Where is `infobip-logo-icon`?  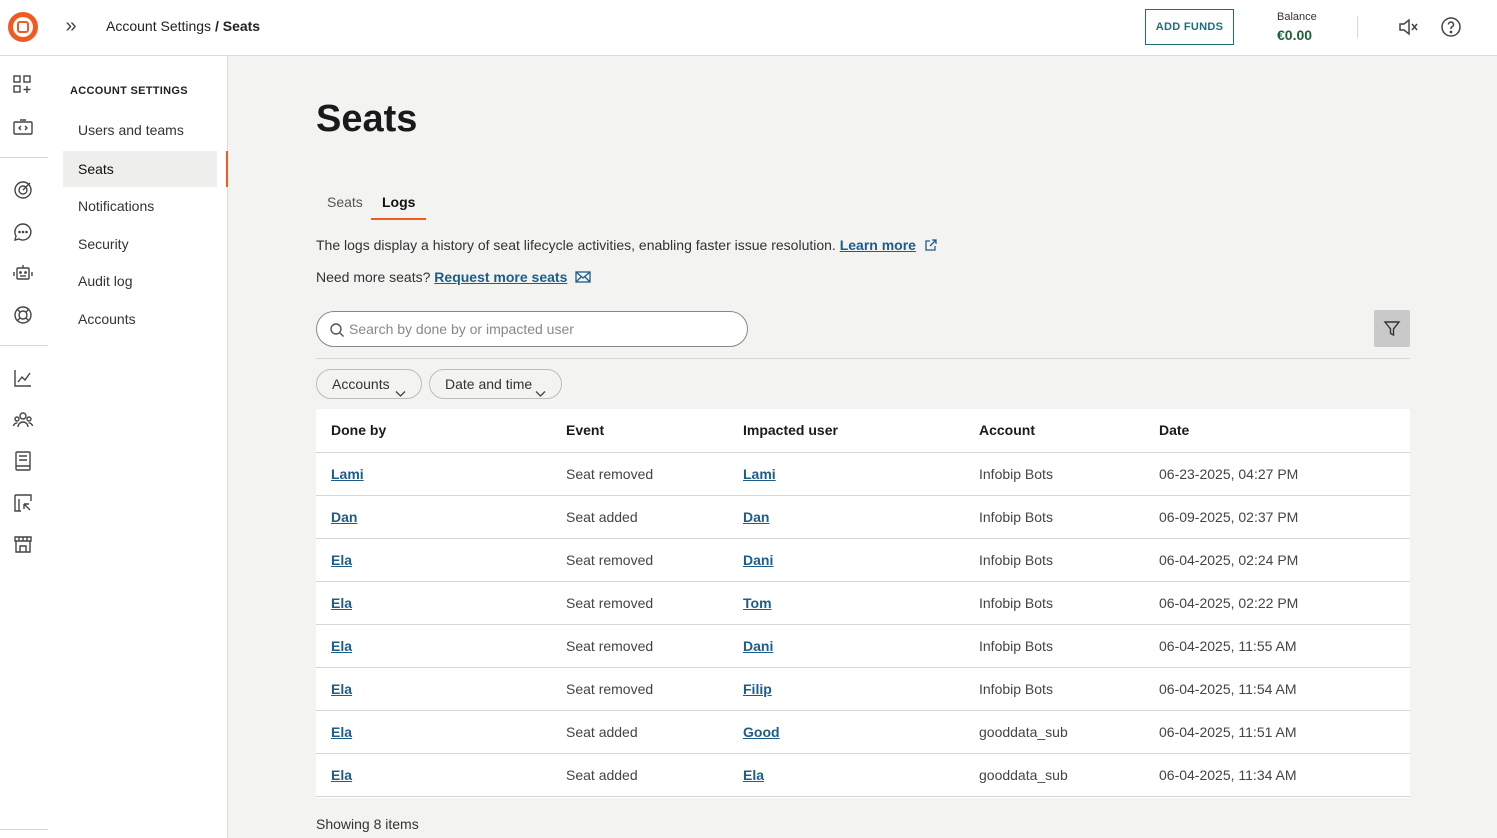 infobip-logo-icon is located at coordinates (23, 27).